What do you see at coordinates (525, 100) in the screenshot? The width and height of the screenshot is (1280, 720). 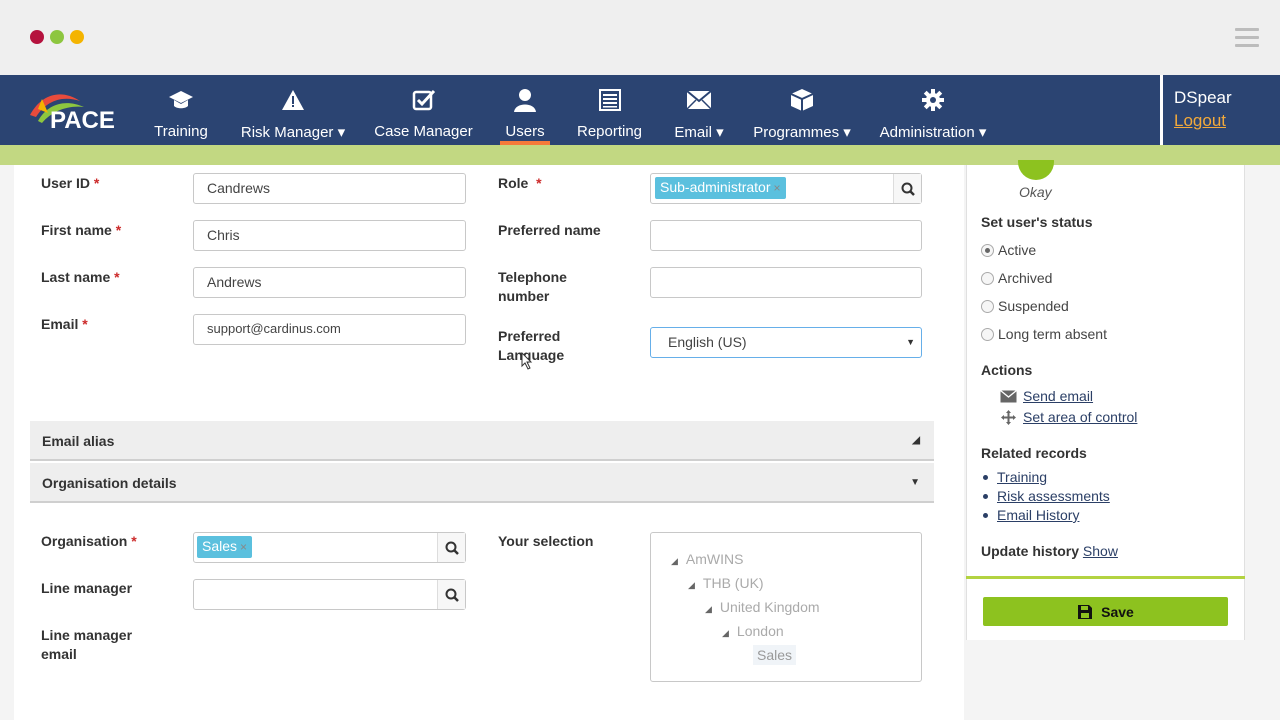 I see `user-icon` at bounding box center [525, 100].